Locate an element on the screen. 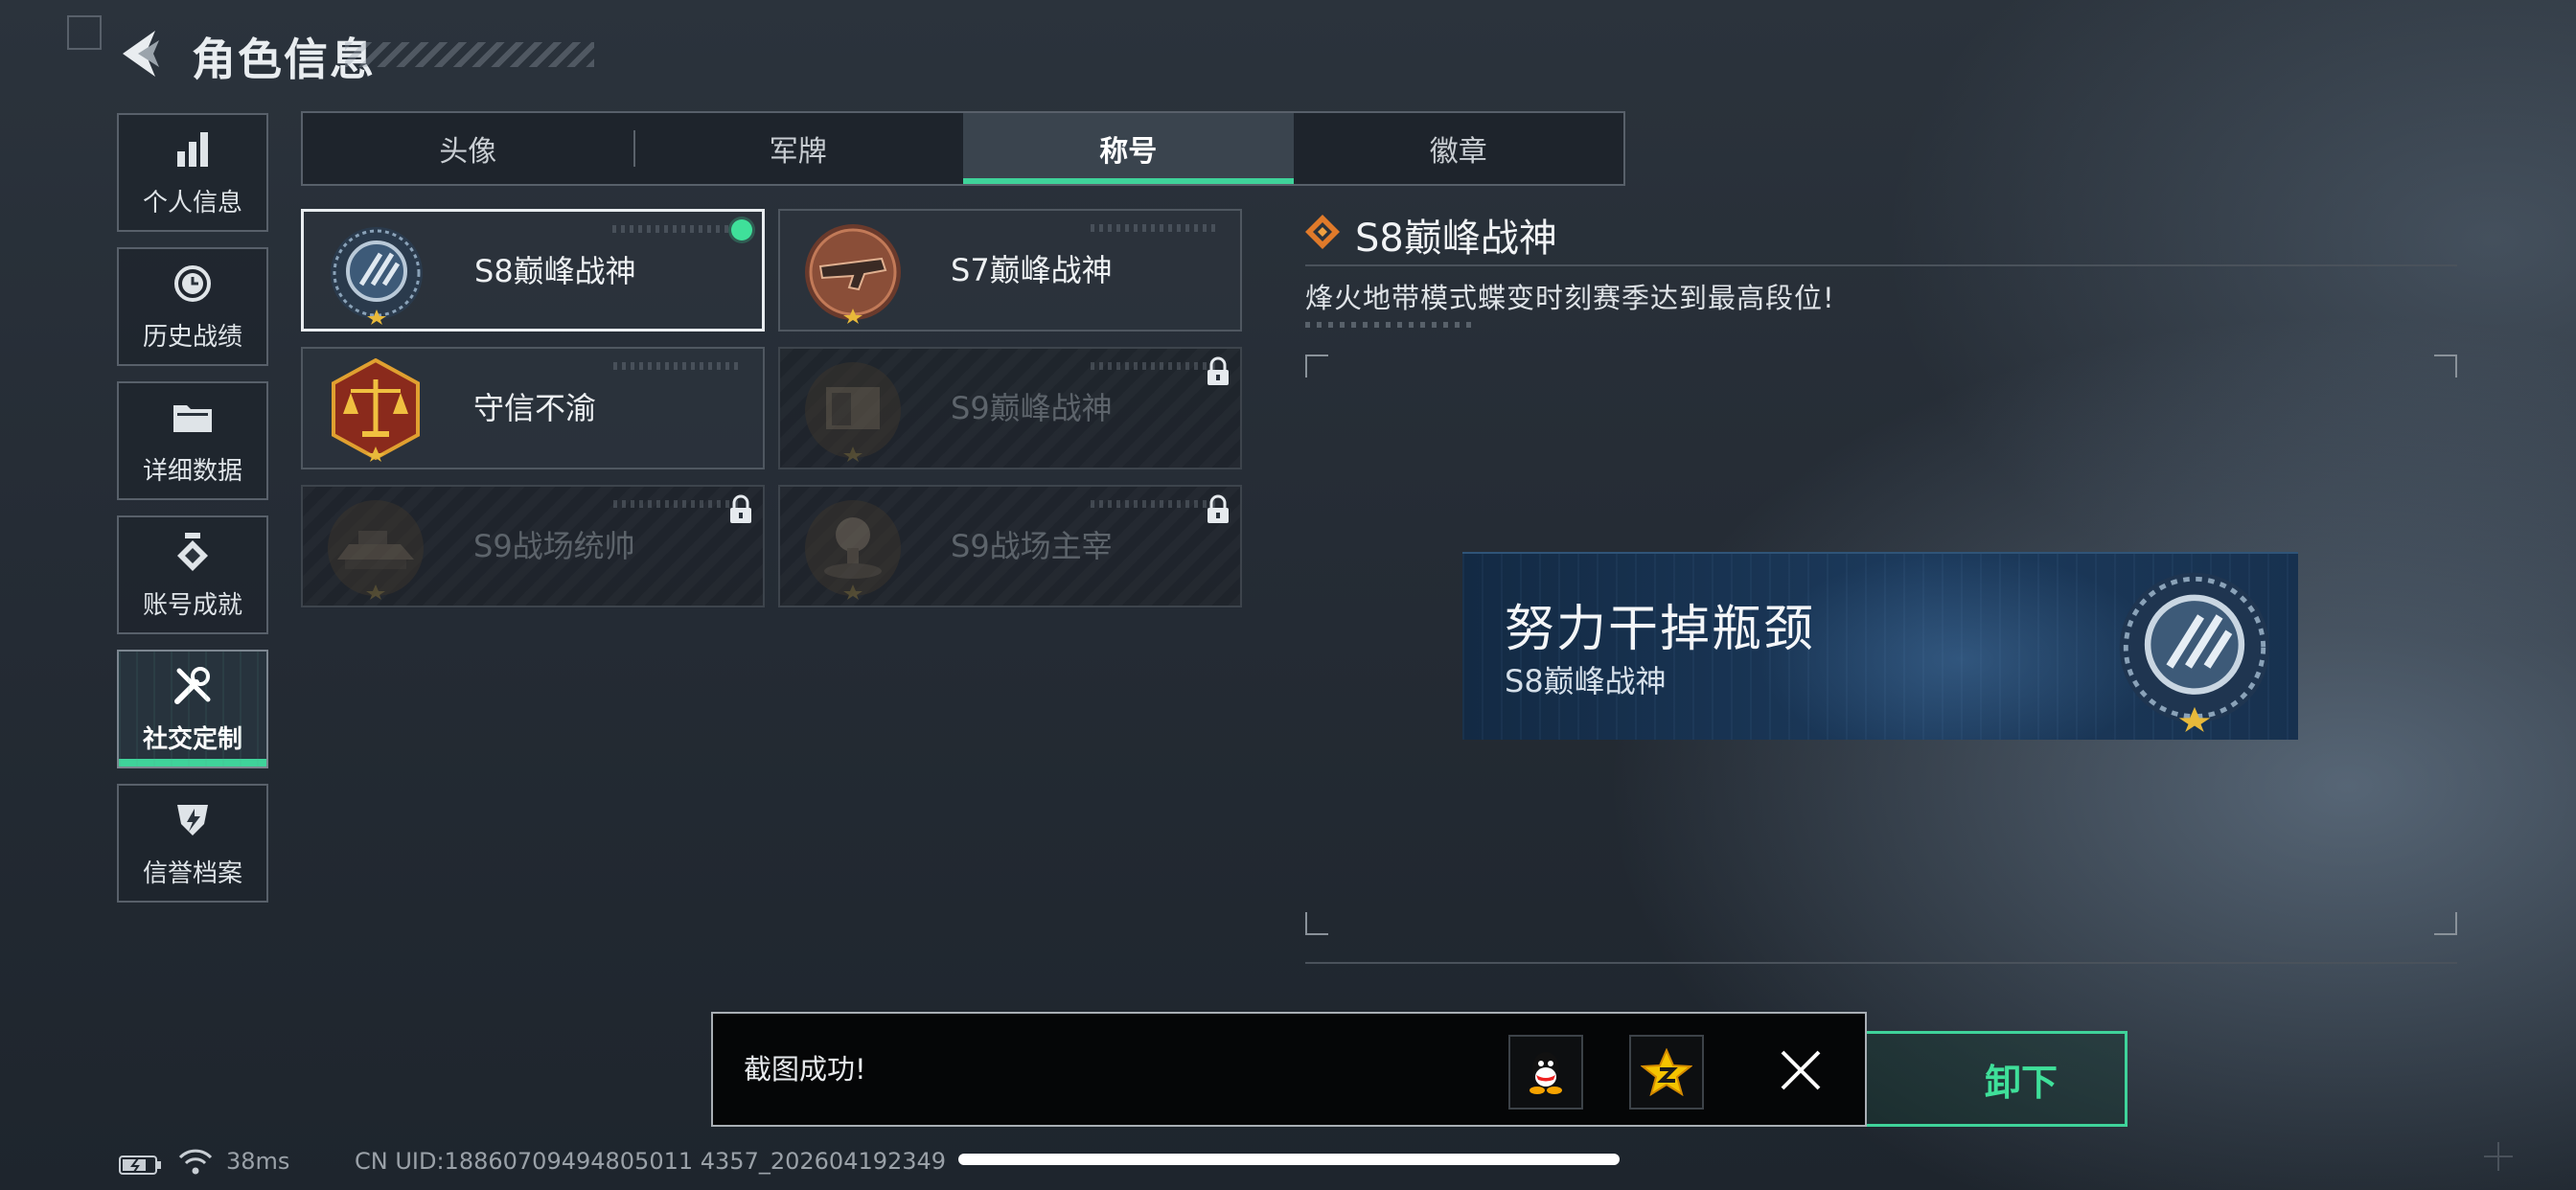  sidebar-item-label: 历史战绩 is located at coordinates (192, 337).